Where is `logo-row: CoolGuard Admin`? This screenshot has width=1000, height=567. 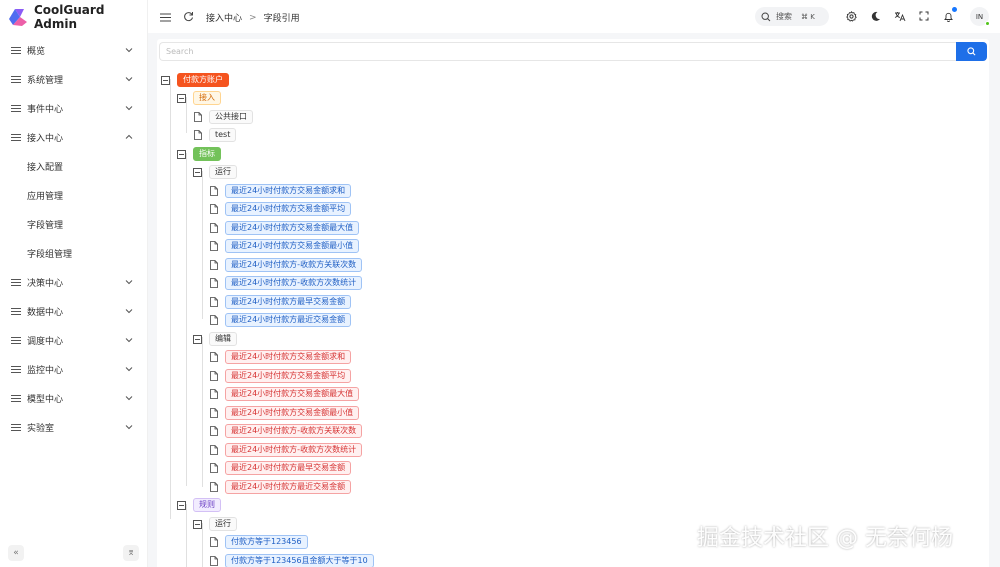
logo-row: CoolGuard Admin is located at coordinates (73, 16).